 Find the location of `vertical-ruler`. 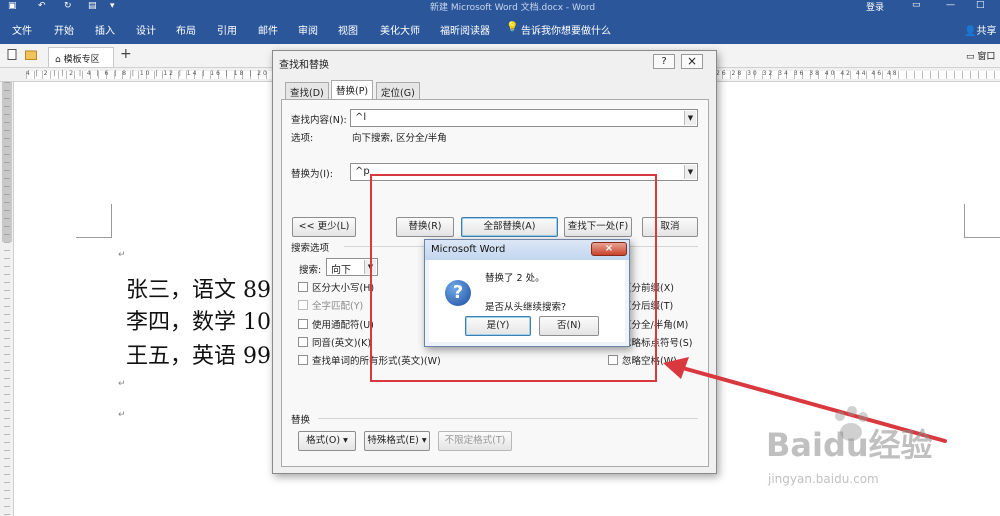

vertical-ruler is located at coordinates (7, 299).